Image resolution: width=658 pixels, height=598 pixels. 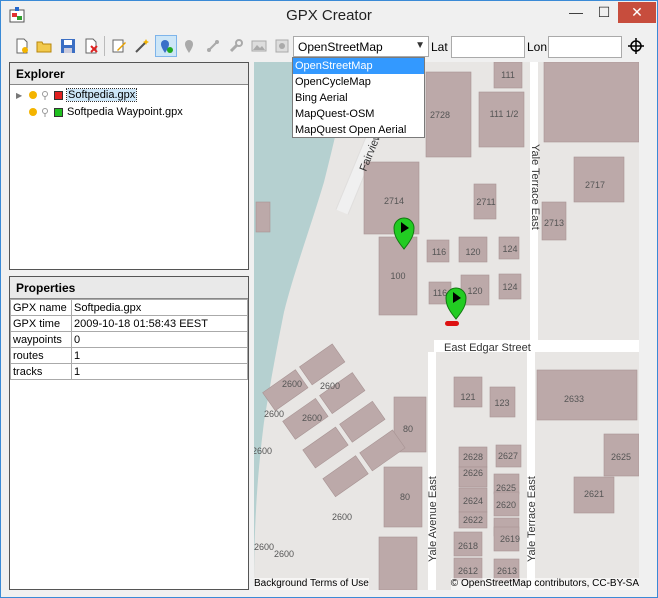 I want to click on open-folder-icon, so click(x=44, y=46).